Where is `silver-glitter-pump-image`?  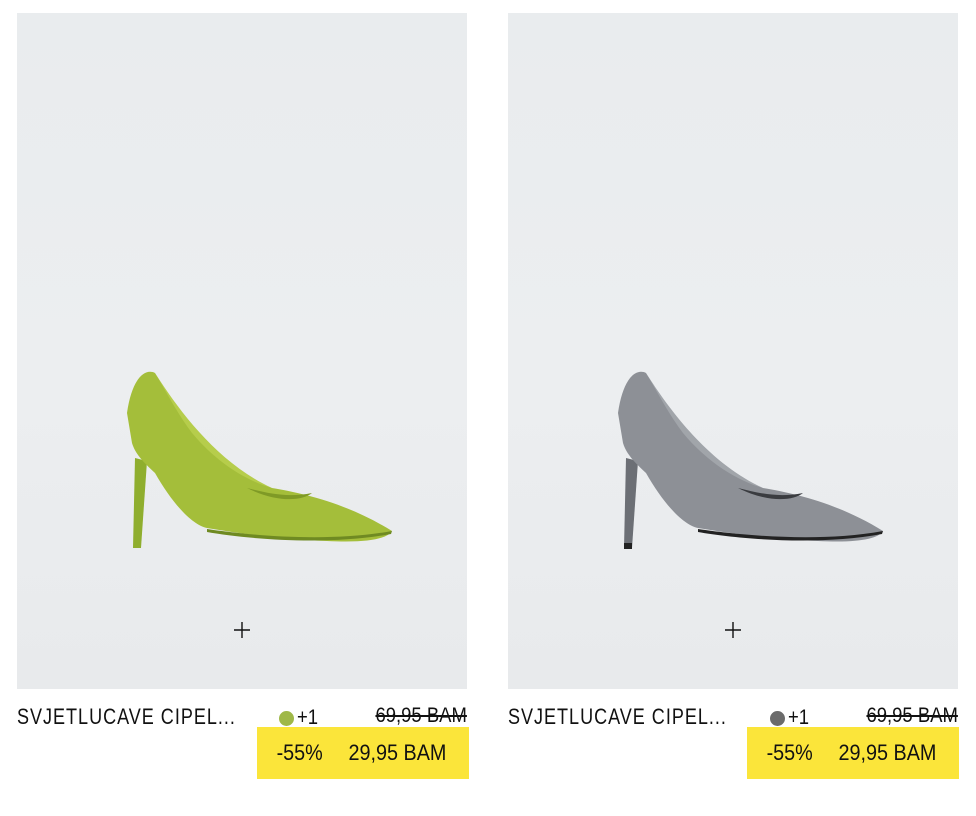
silver-glitter-pump-image is located at coordinates (750, 460).